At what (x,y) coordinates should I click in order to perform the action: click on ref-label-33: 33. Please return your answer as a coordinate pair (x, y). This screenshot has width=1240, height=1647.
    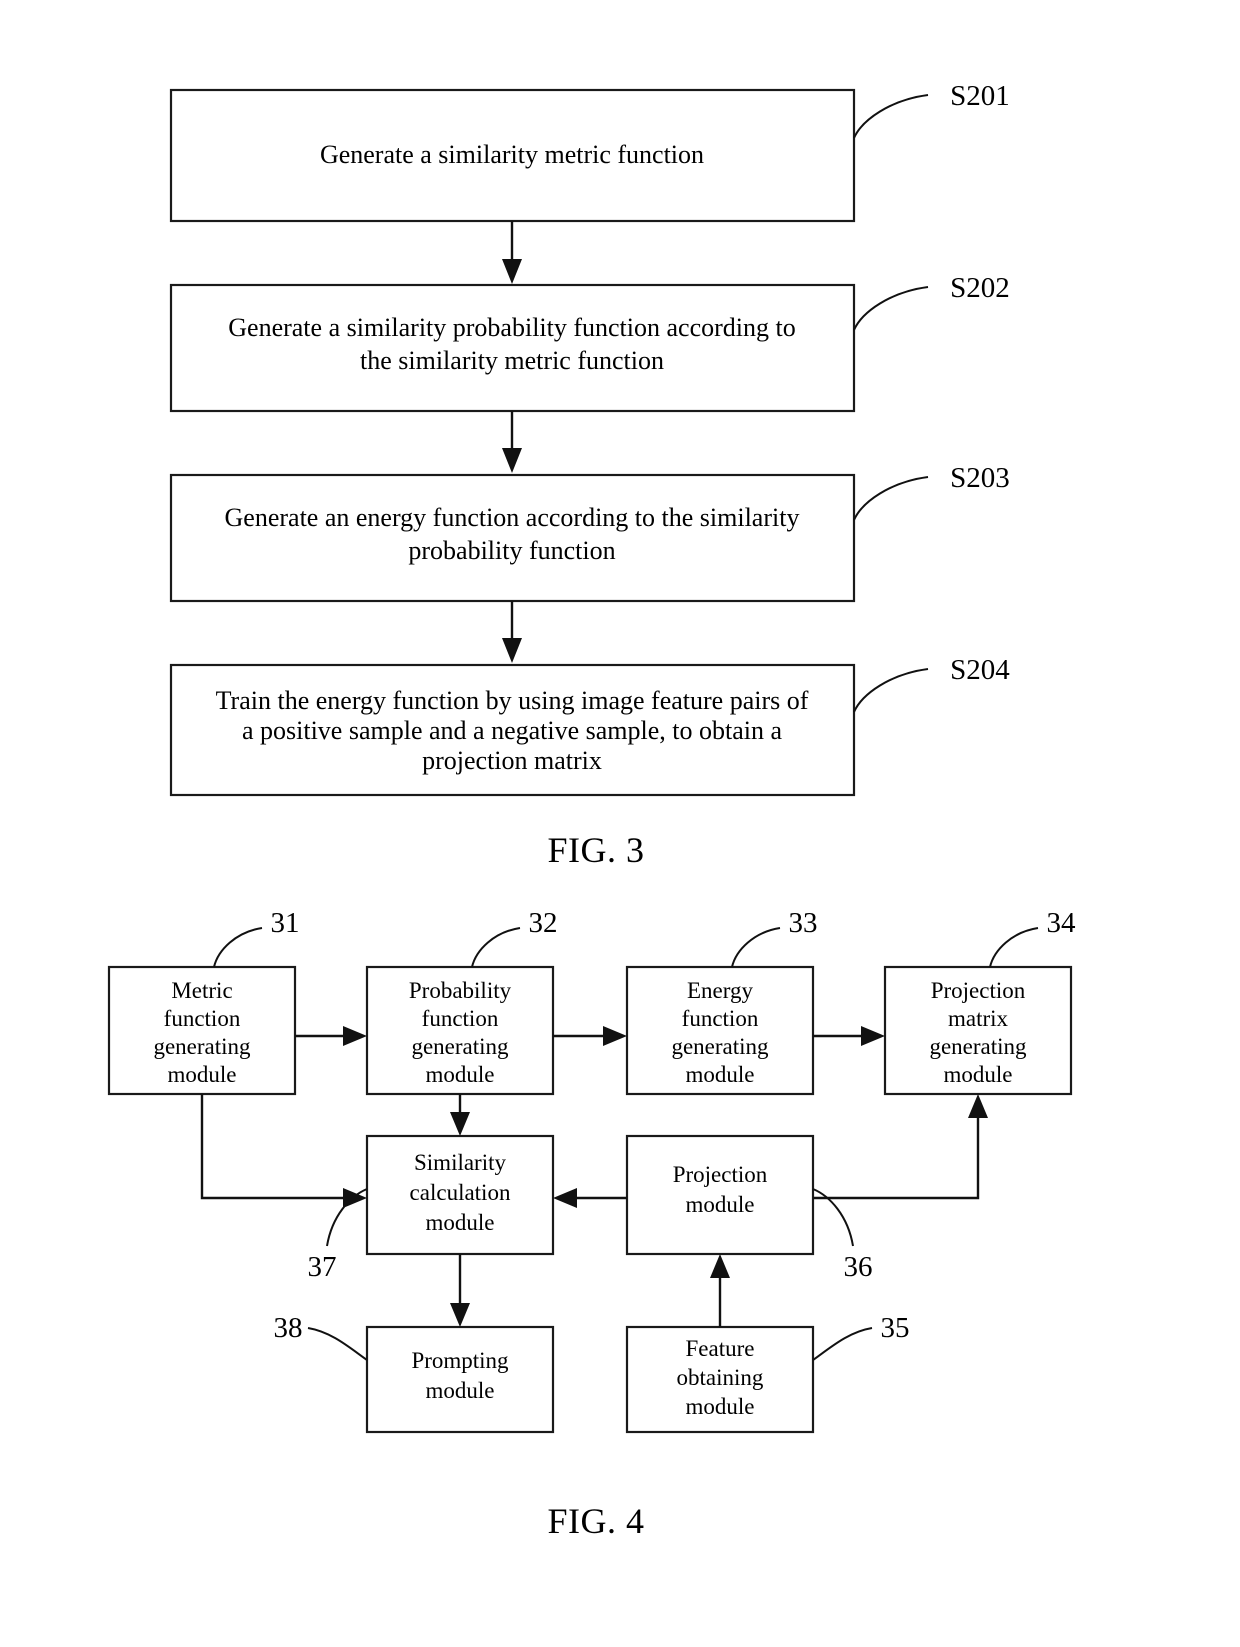
    Looking at the image, I should click on (803, 923).